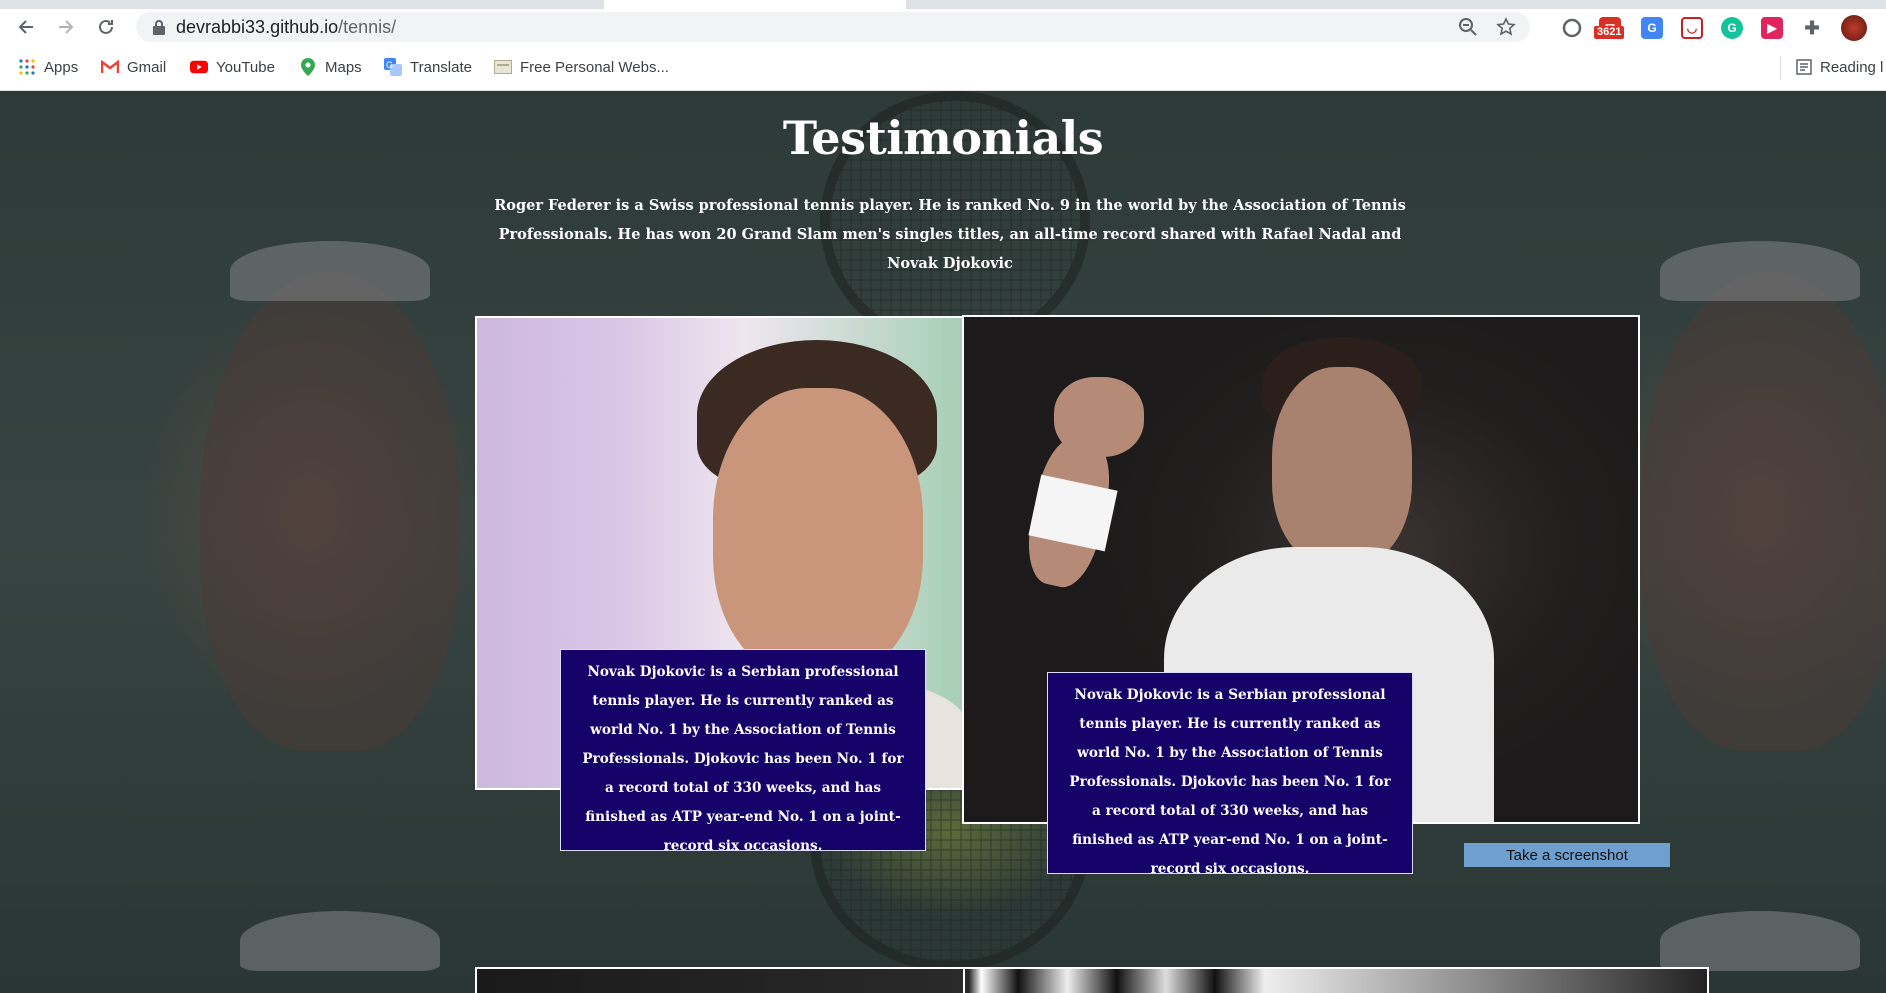 The height and width of the screenshot is (993, 1886). I want to click on forward-button, so click(66, 27).